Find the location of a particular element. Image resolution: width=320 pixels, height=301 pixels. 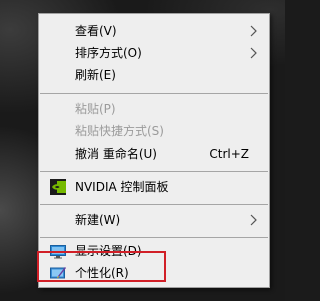

menu-item-nvidia-control-panel-label: NVIDIA 控制面板 is located at coordinates (122, 187).